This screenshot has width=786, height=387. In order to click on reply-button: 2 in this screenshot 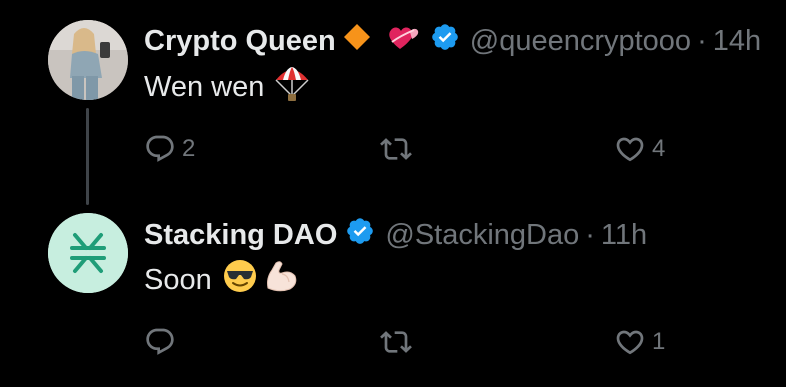, I will do `click(169, 149)`.